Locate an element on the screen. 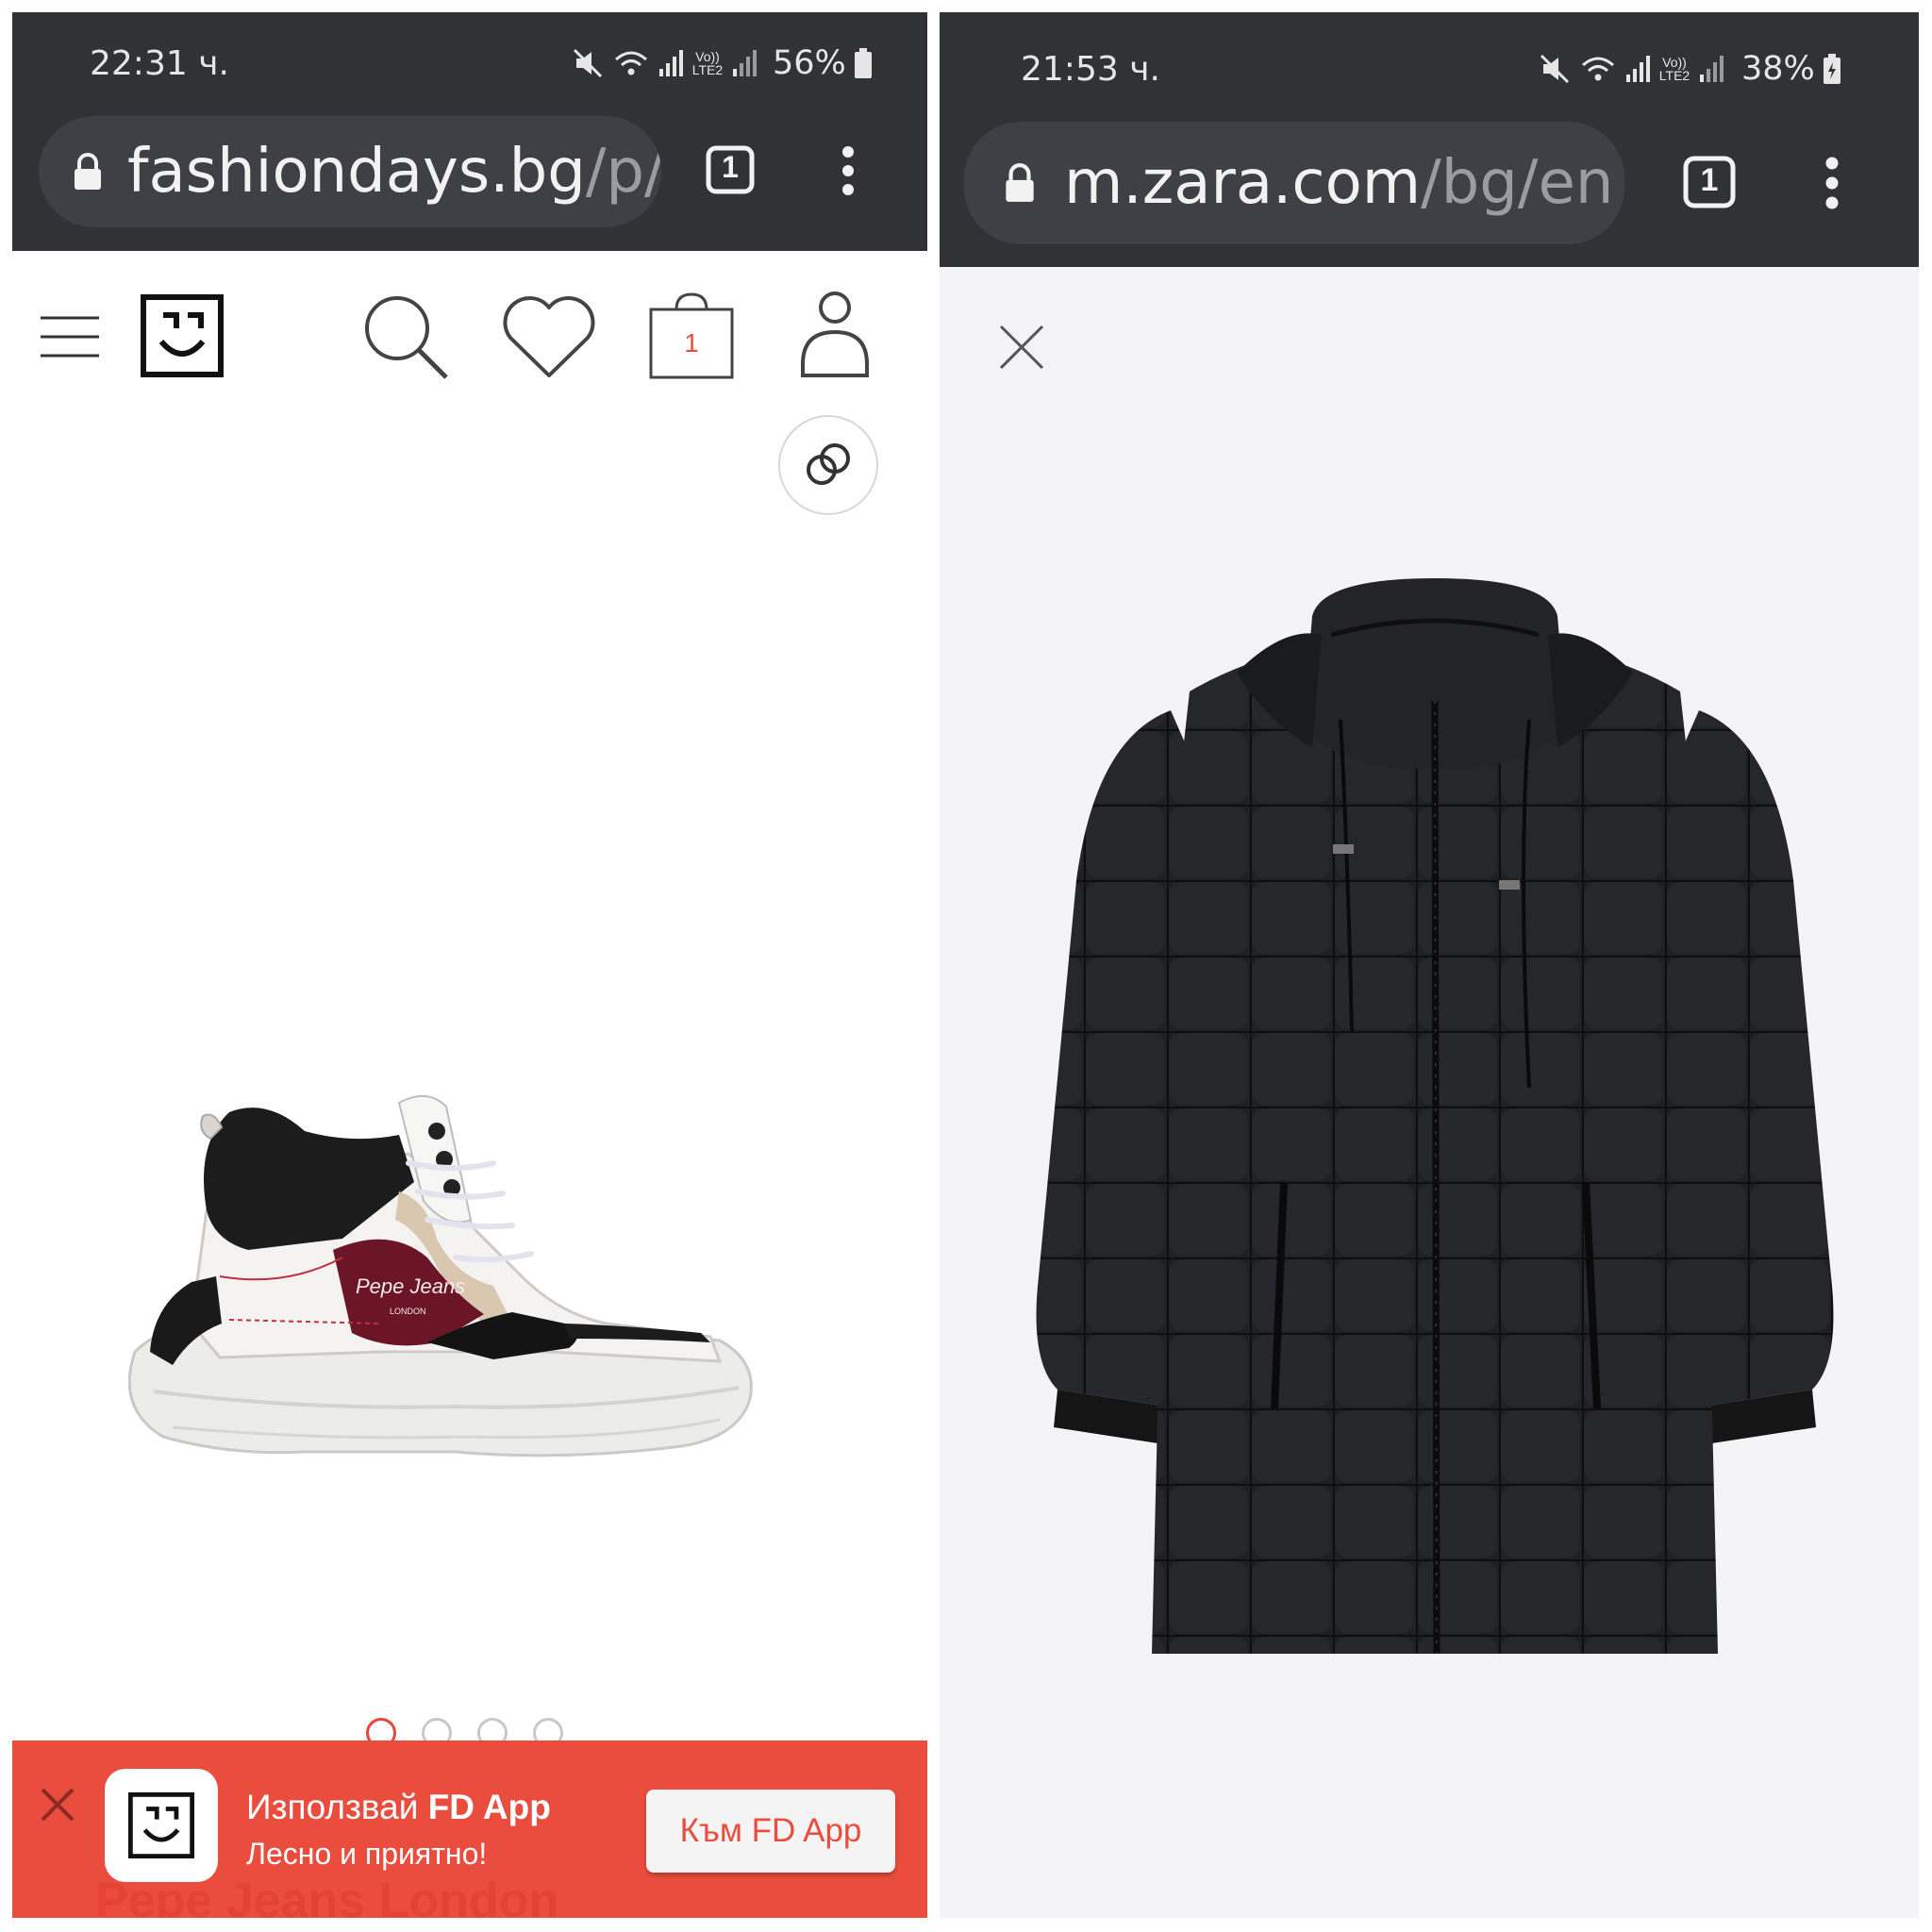 This screenshot has height=1932, width=1932. product-logo-sub: LONDON is located at coordinates (408, 1312).